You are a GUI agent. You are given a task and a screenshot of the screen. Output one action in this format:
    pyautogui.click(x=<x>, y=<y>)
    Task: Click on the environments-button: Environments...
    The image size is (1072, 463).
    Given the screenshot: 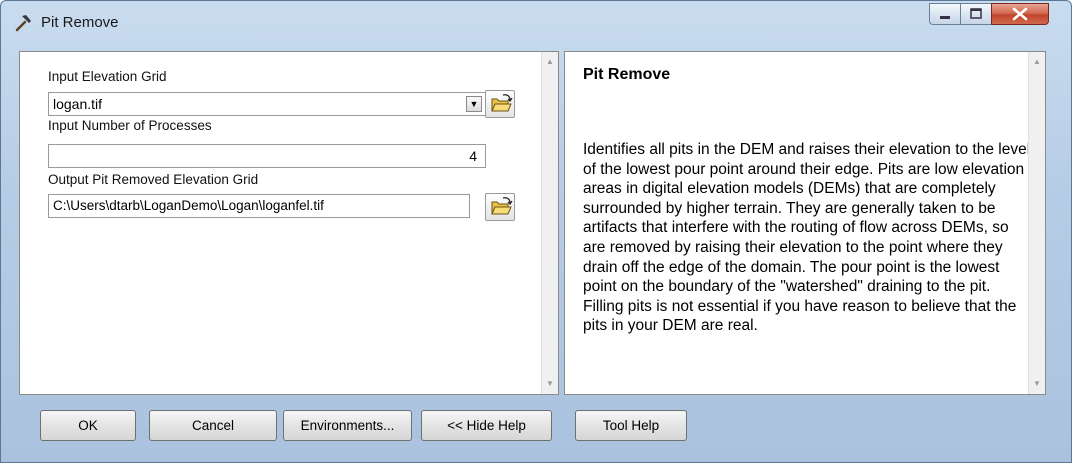 What is the action you would take?
    pyautogui.click(x=347, y=425)
    